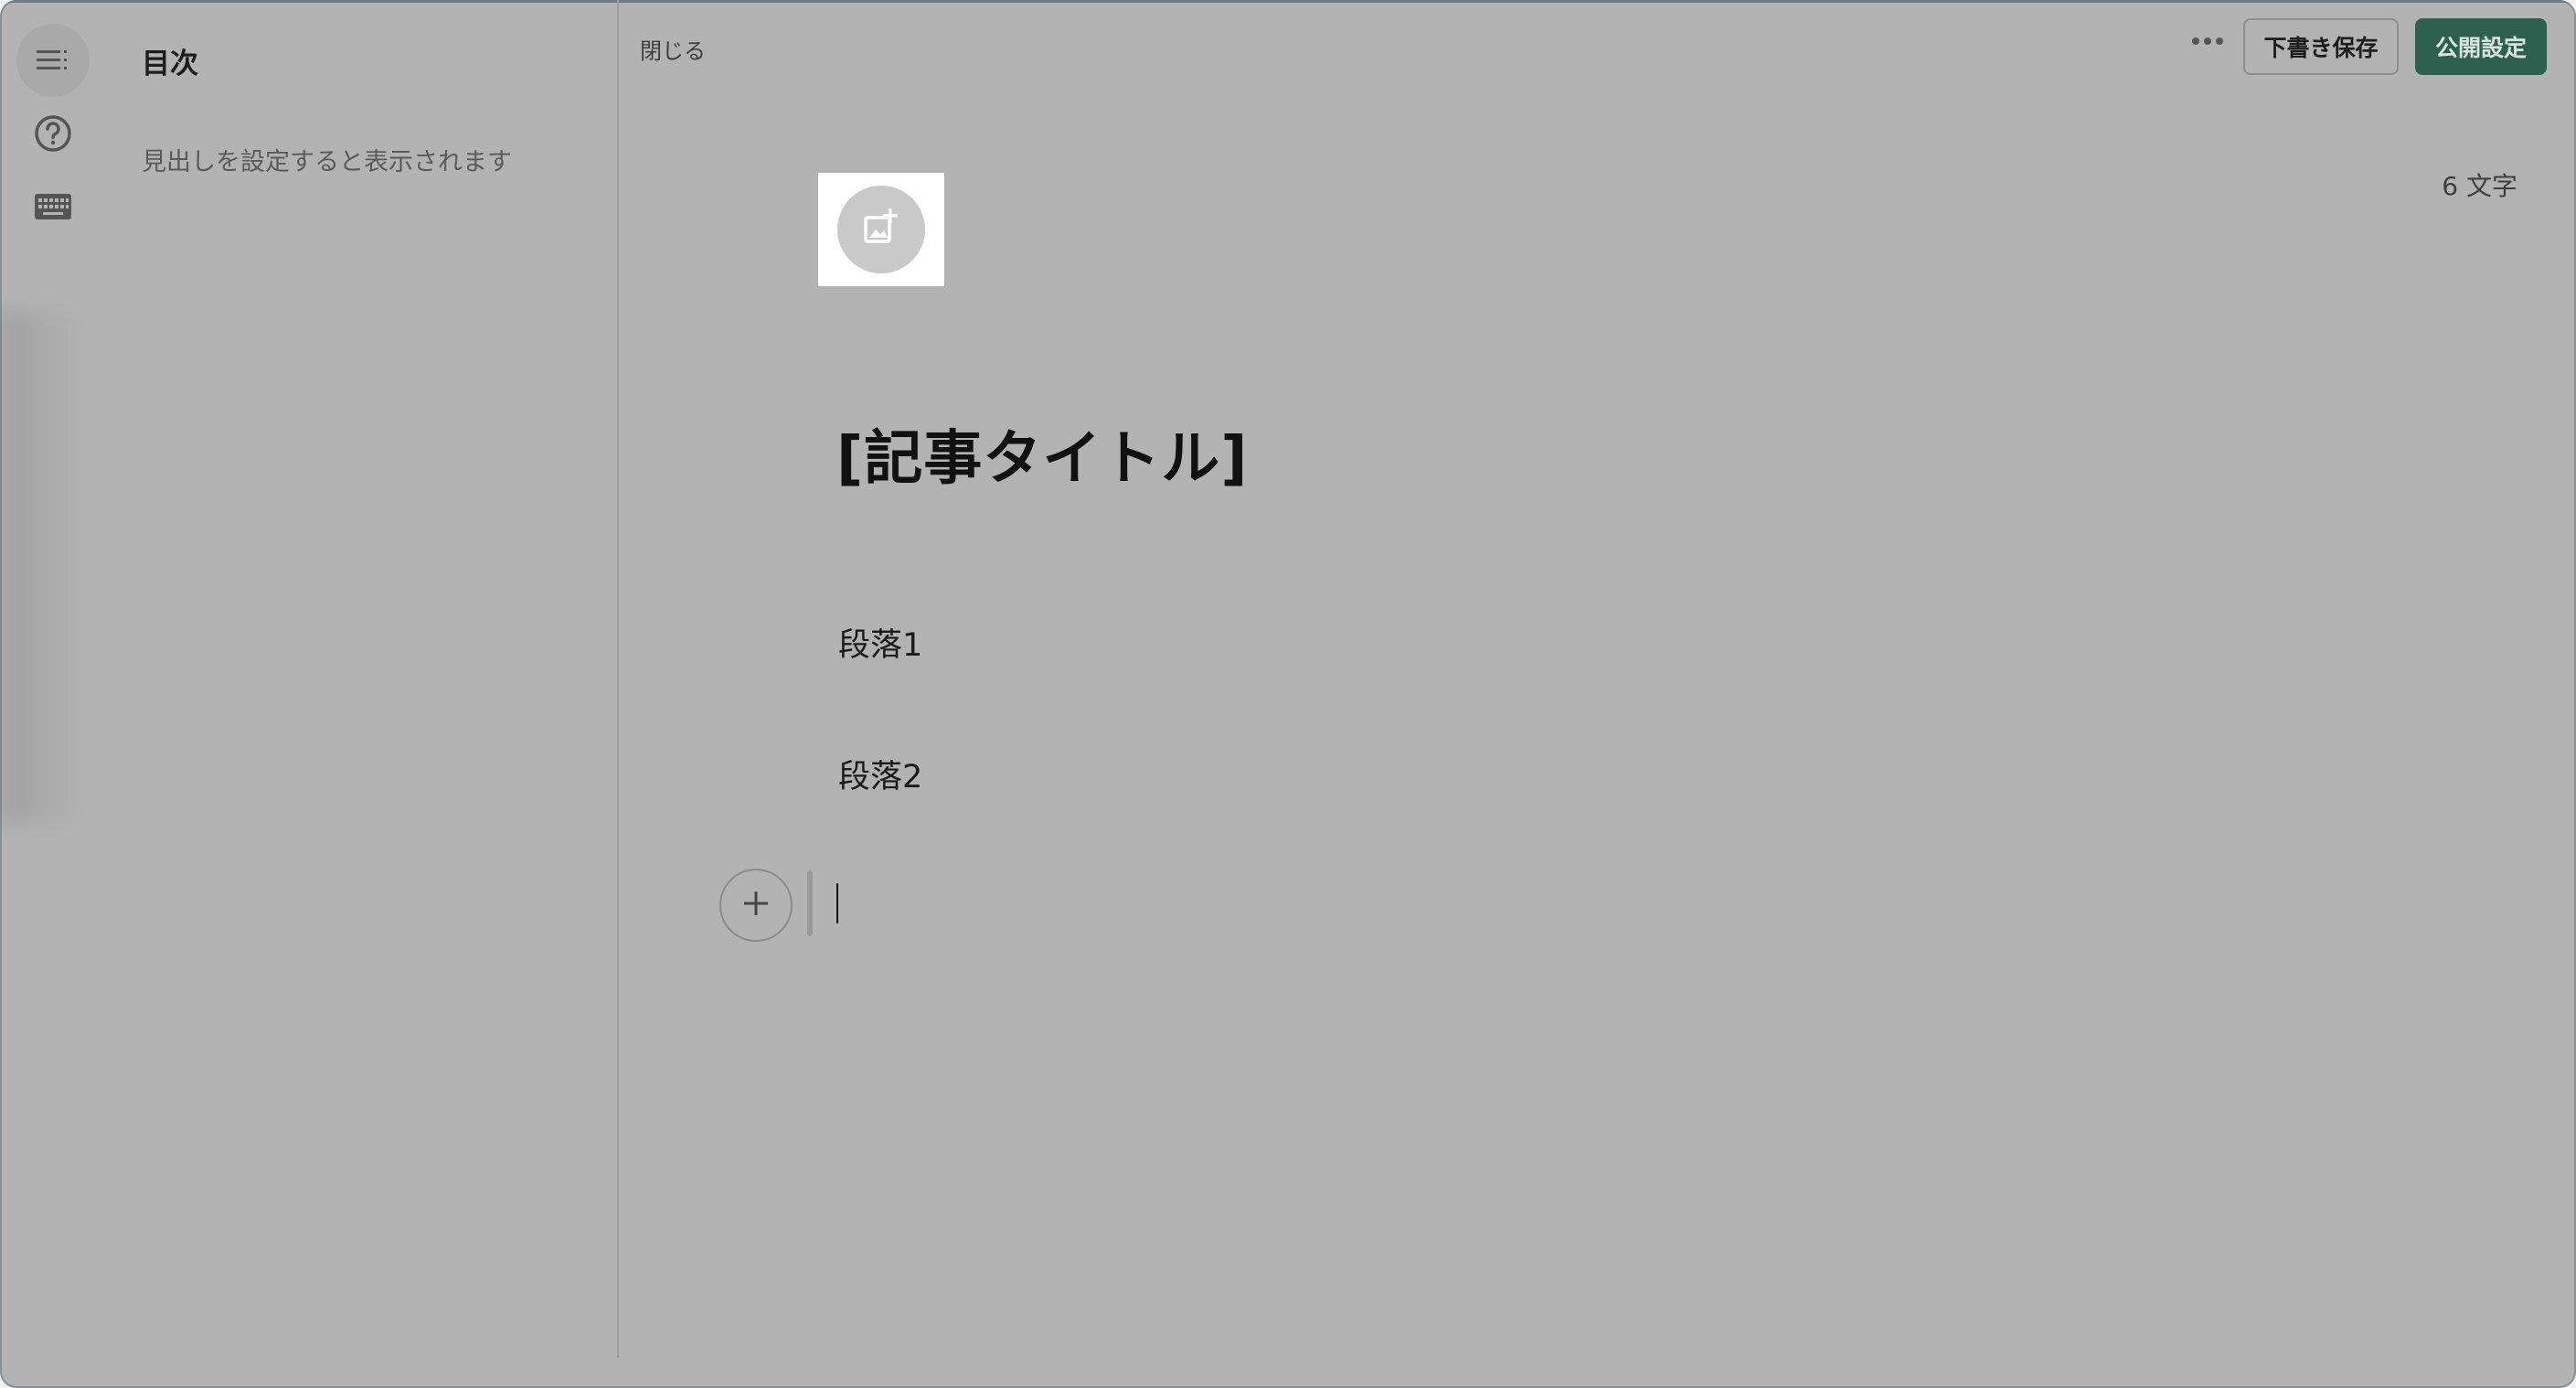 The width and height of the screenshot is (2576, 1388). I want to click on add-block-button, so click(756, 905).